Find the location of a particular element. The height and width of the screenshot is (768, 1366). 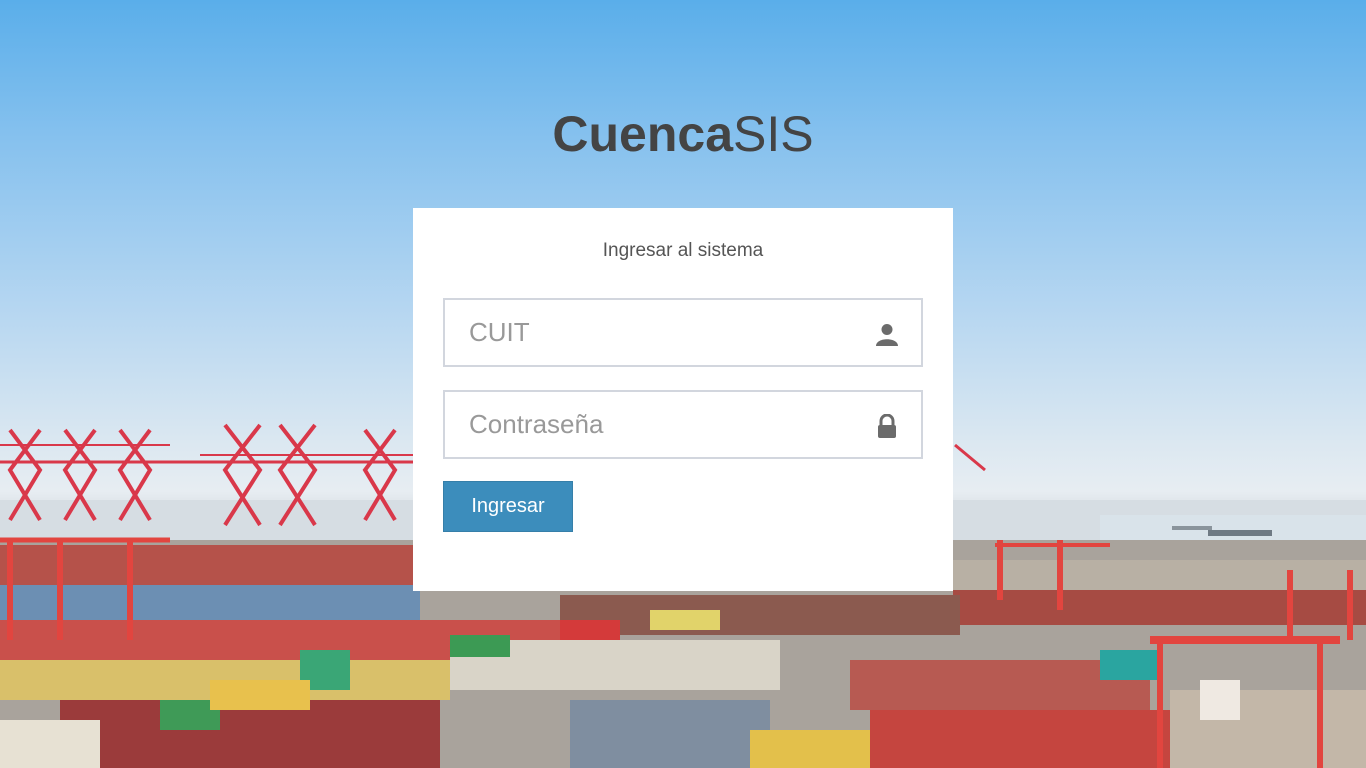

app-logo-title: CuencaSIS is located at coordinates (683, 134).